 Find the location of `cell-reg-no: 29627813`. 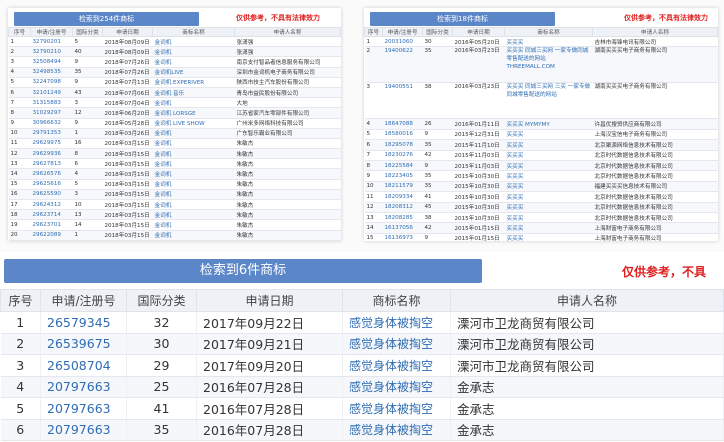

cell-reg-no: 29627813 is located at coordinates (51, 164).